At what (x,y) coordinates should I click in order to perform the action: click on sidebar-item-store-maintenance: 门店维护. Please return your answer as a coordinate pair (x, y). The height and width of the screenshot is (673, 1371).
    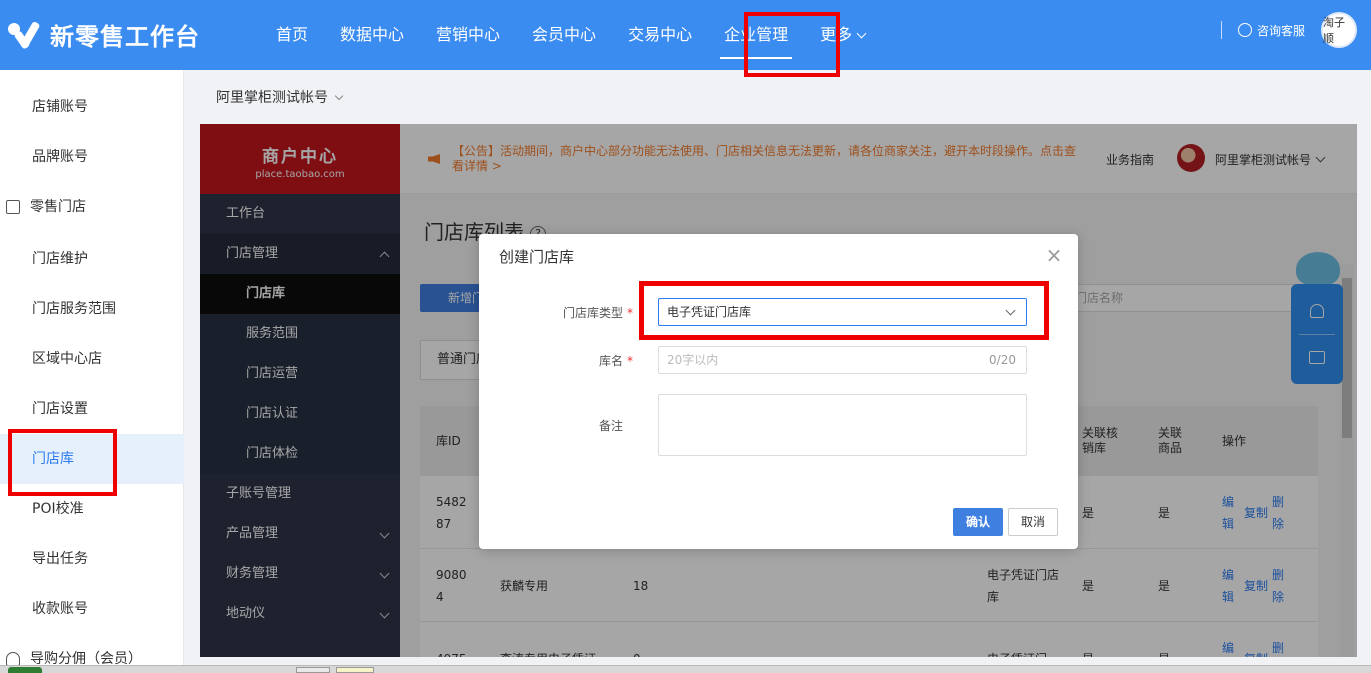
    Looking at the image, I should click on (92, 259).